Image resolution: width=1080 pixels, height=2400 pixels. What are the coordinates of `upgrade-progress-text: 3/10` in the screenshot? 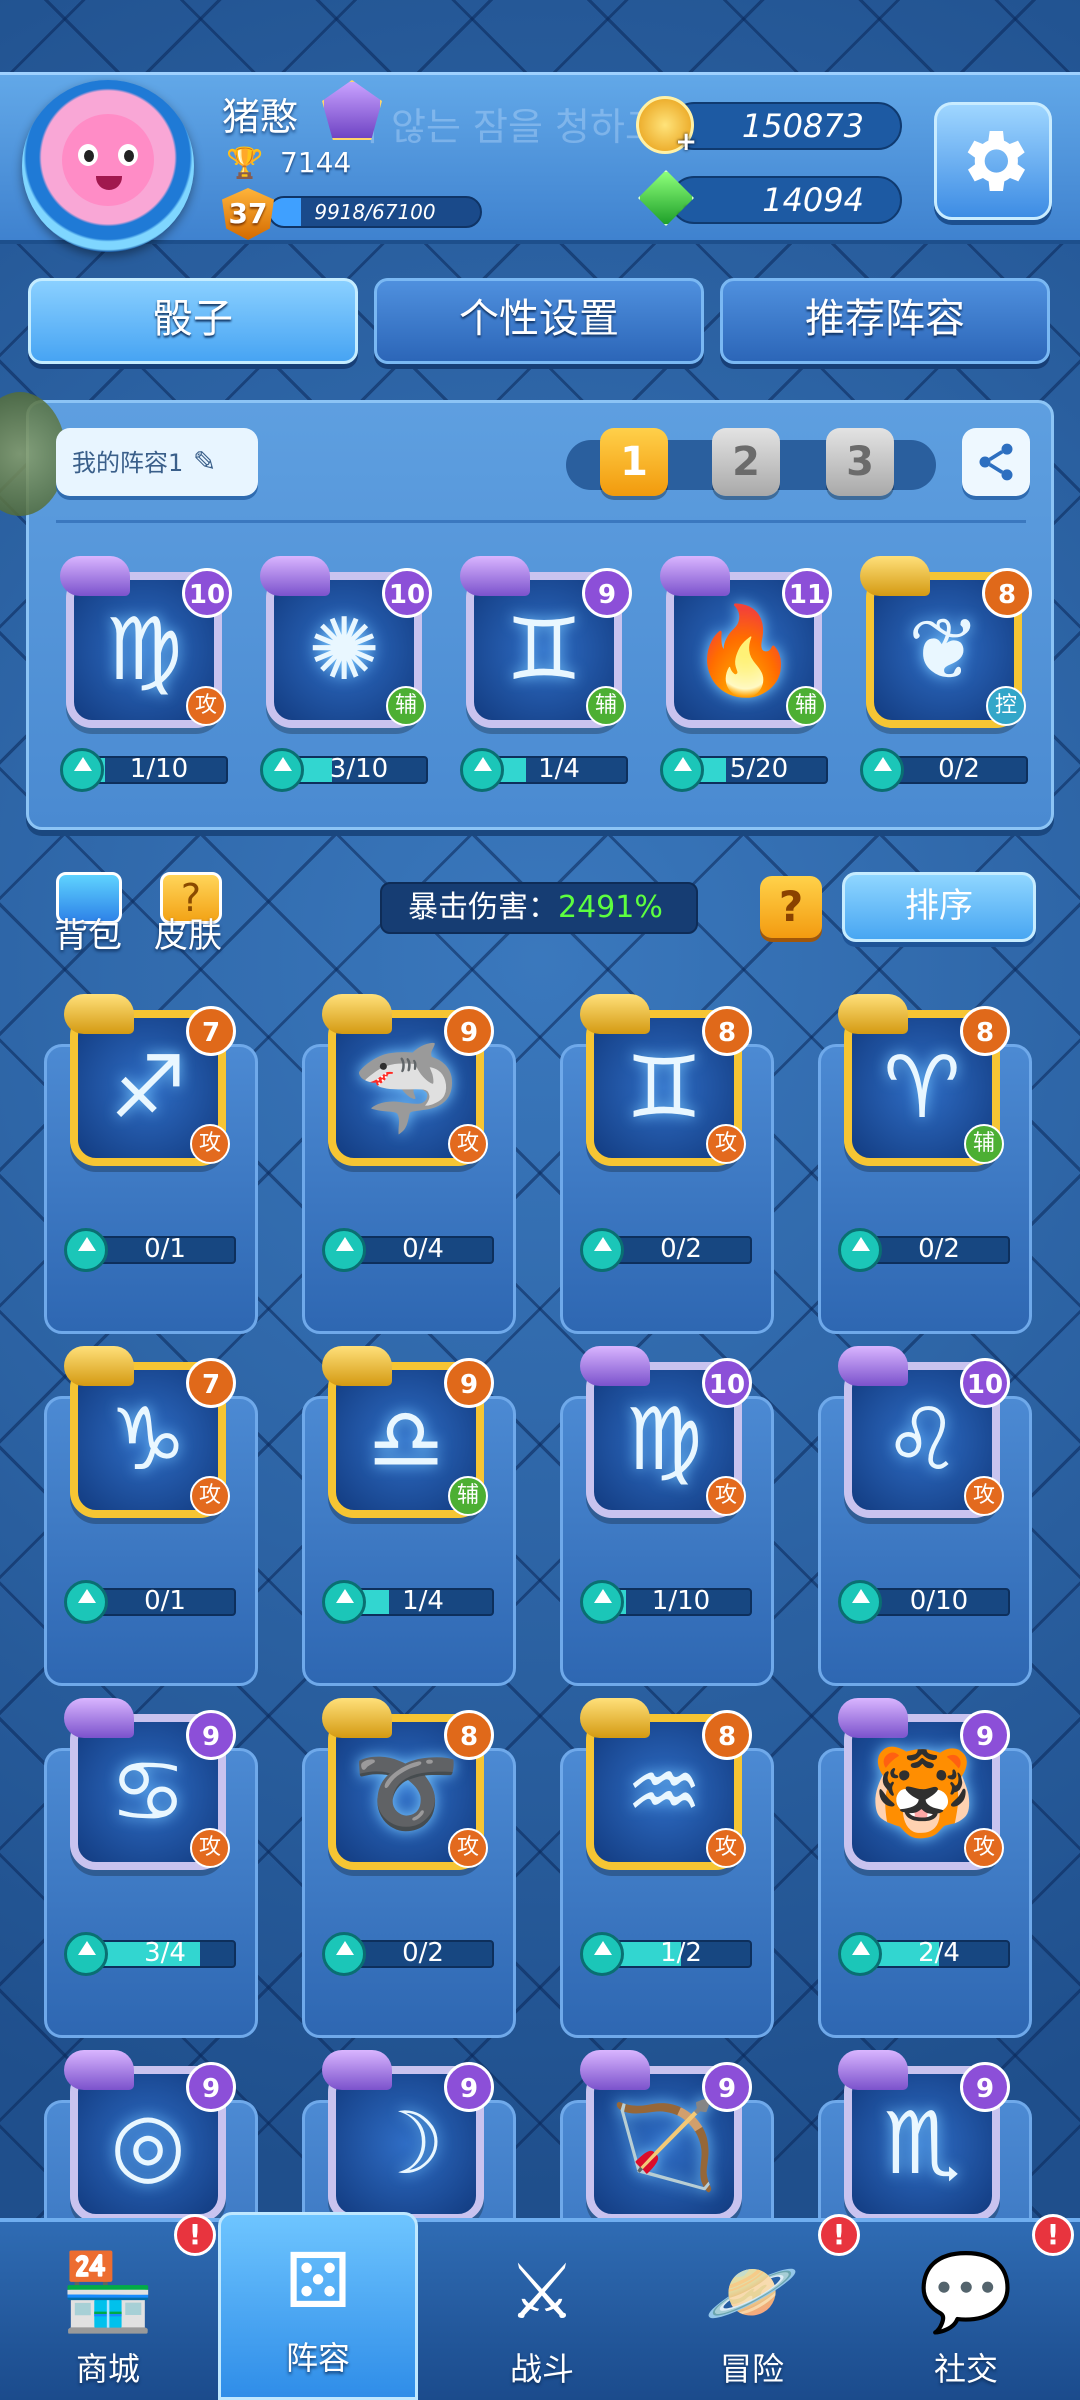 It's located at (359, 769).